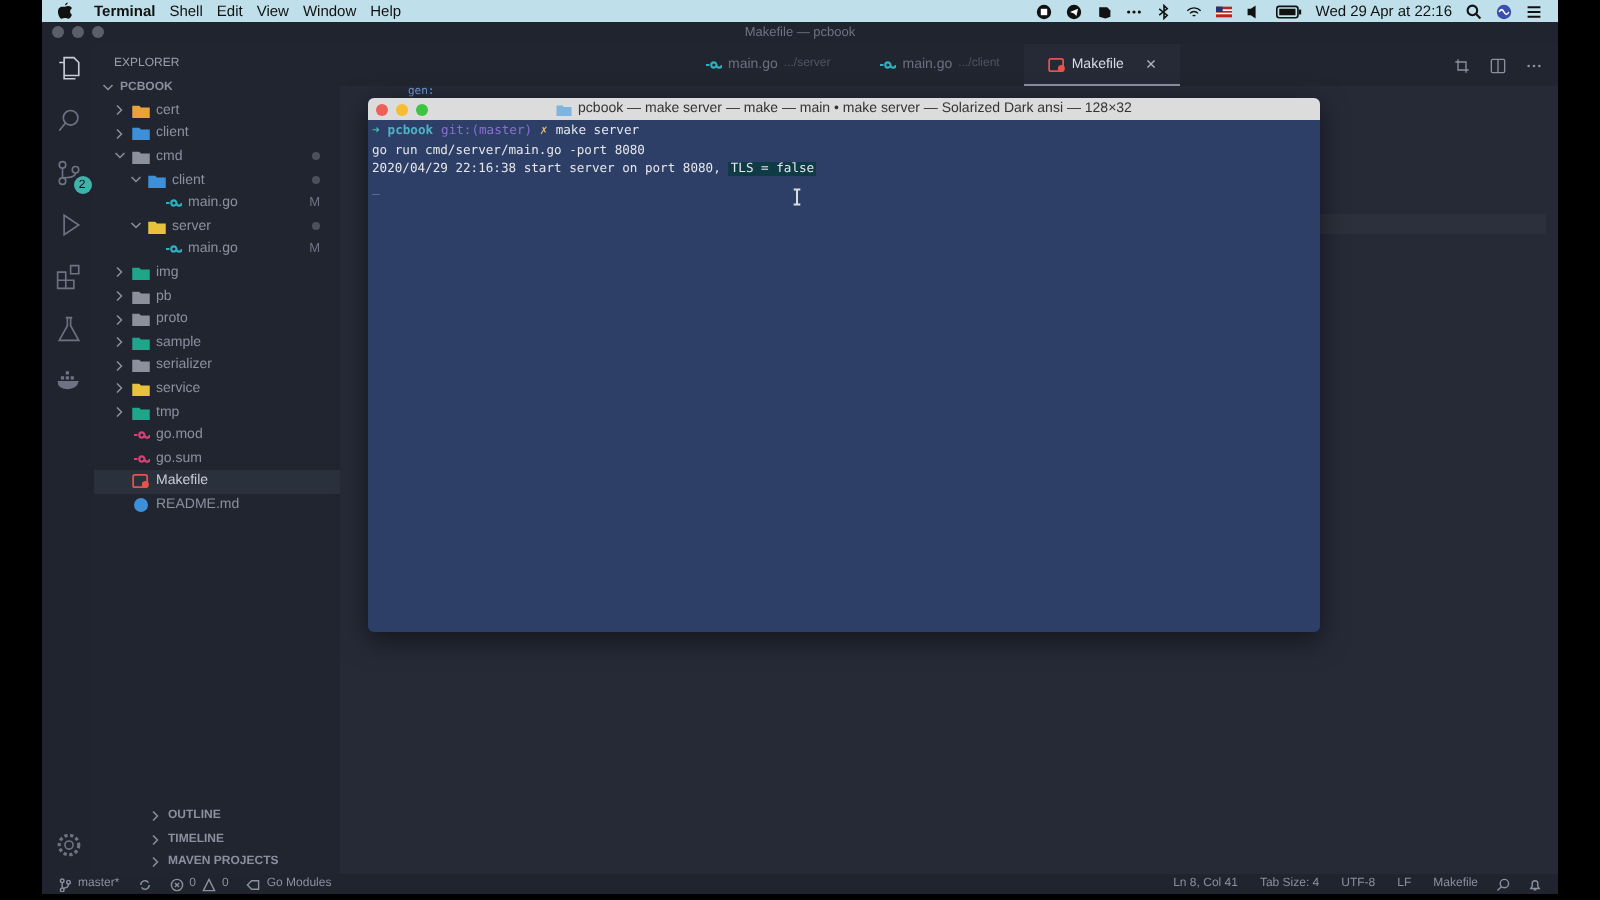 This screenshot has height=900, width=1600. I want to click on feedback-icon, so click(1503, 884).